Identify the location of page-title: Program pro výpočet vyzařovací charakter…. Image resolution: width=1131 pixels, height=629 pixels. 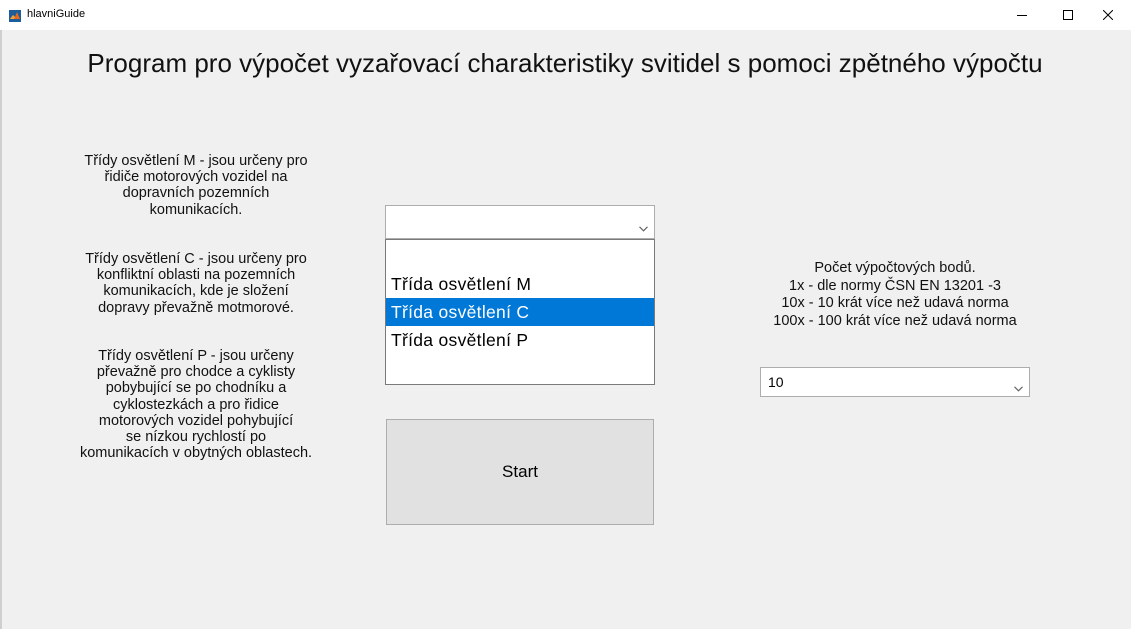
(565, 63).